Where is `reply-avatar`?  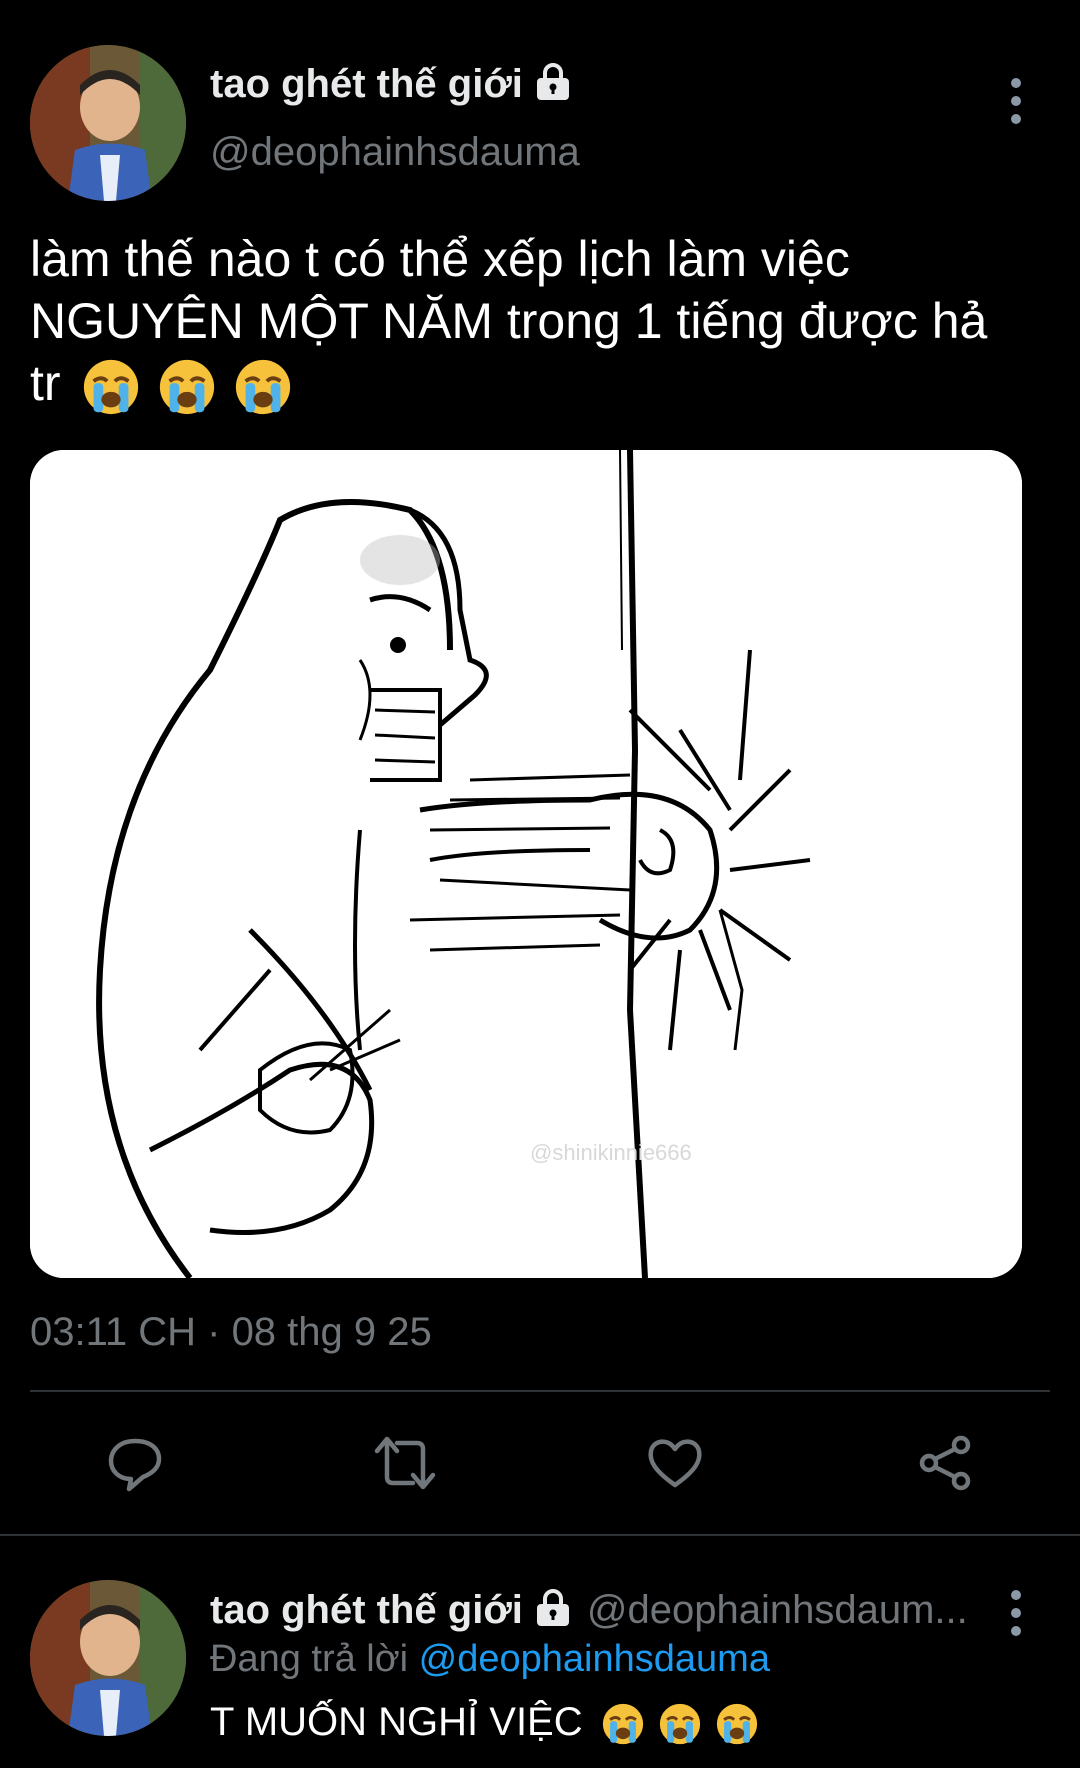 reply-avatar is located at coordinates (108, 1658).